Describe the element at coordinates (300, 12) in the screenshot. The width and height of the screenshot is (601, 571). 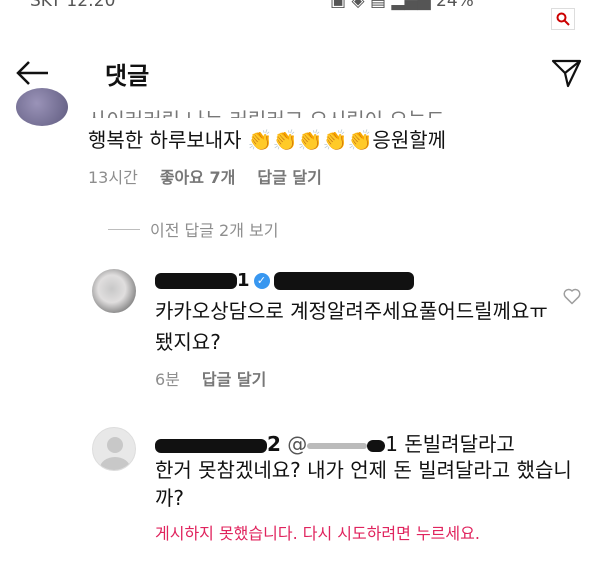
I see `status-bar: SKT 12:20 ▣ ◈ ▤ ▂▄▆ 24%` at that location.